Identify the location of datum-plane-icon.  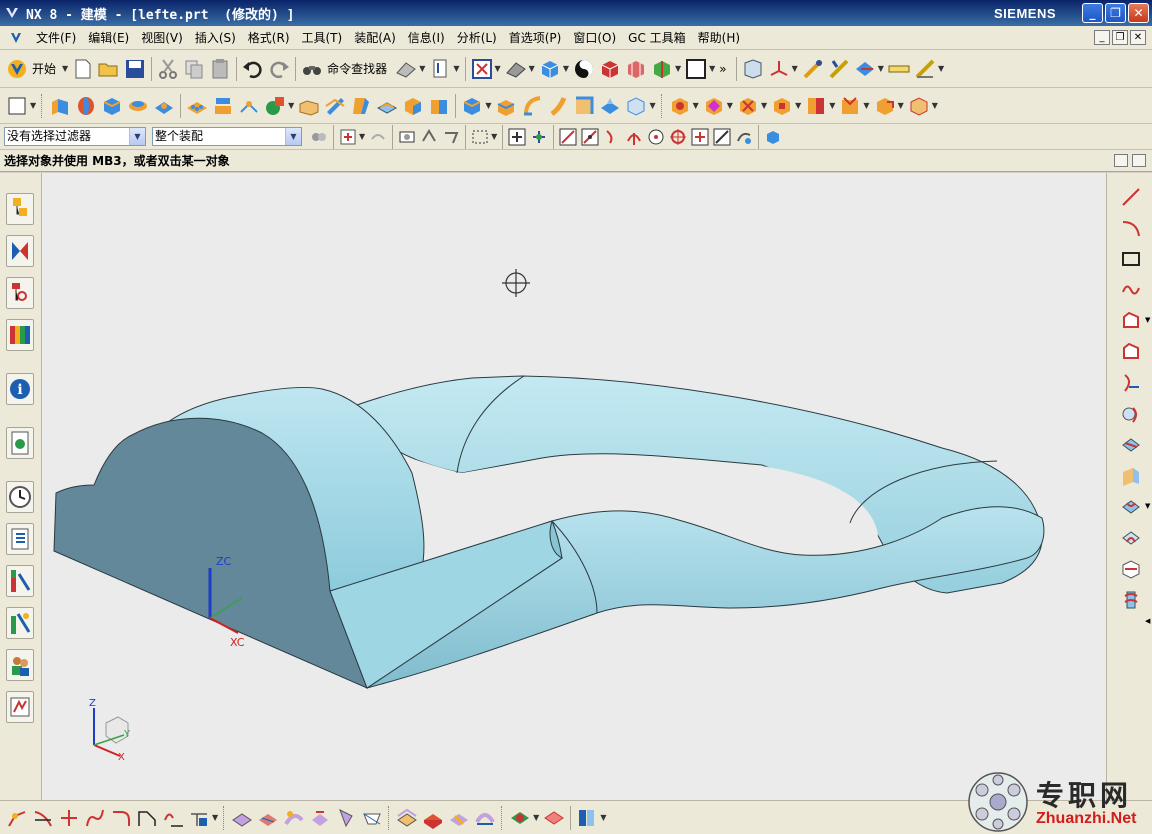
(275, 106).